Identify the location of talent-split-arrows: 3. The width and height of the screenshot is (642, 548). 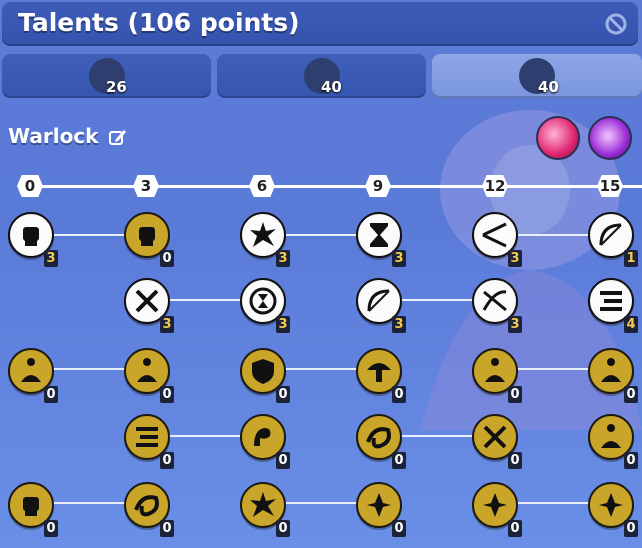
(497, 239).